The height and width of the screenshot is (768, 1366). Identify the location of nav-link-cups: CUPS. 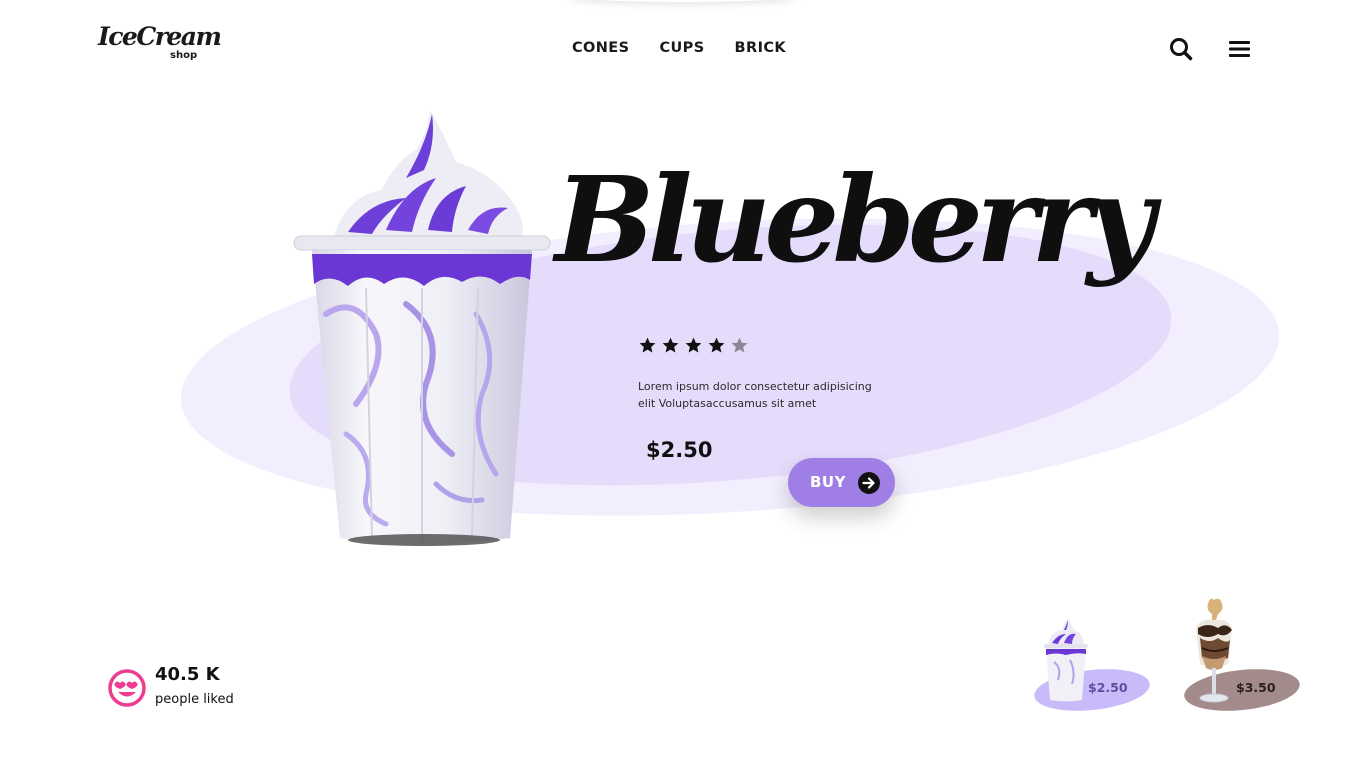
(681, 48).